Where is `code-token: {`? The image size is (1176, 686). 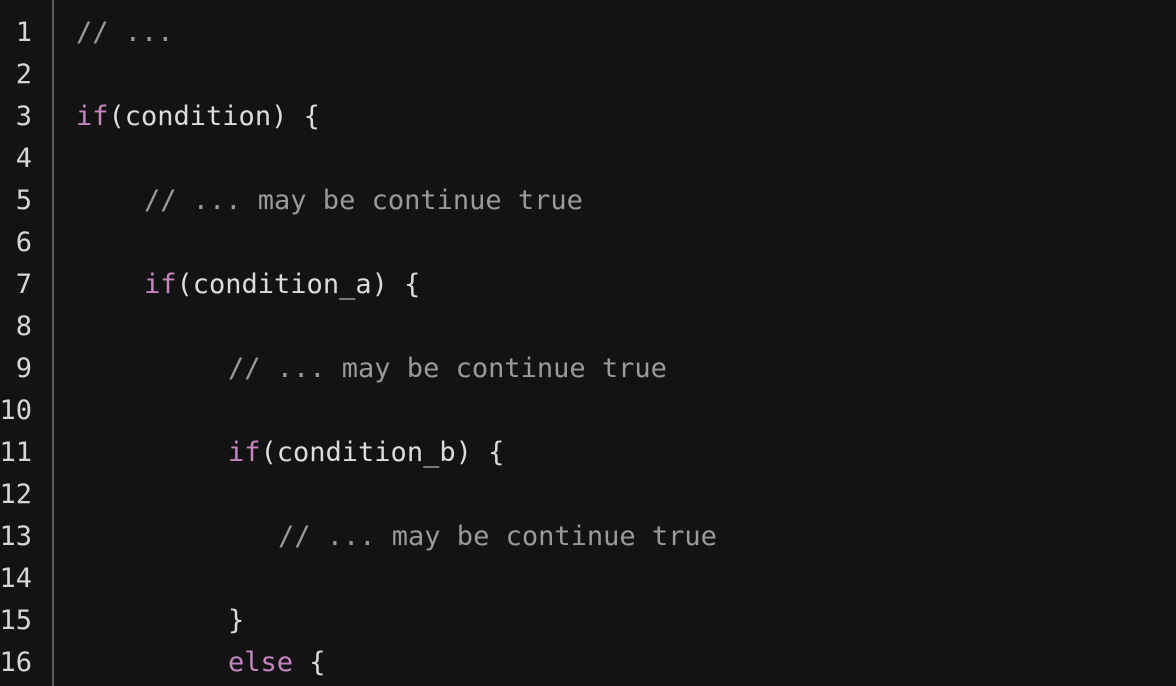
code-token: { is located at coordinates (309, 662).